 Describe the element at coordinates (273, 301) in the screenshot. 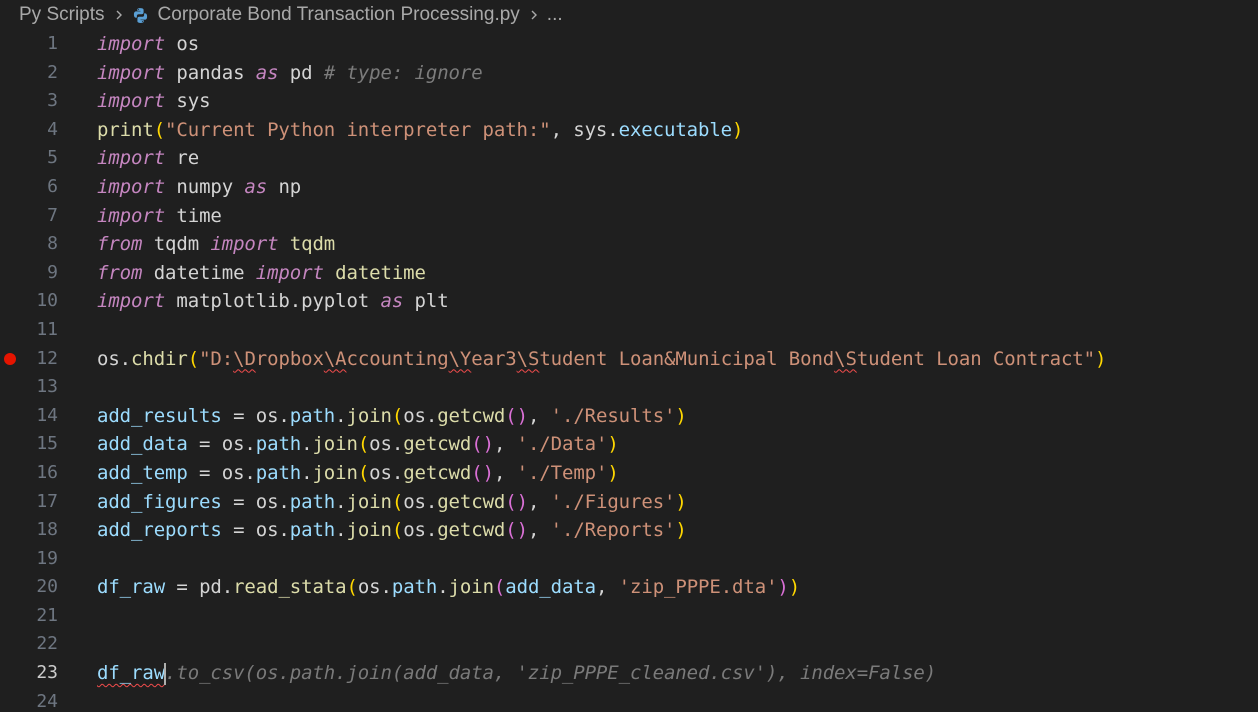

I see `line-text: import matplotlib.pyplot as plt` at that location.